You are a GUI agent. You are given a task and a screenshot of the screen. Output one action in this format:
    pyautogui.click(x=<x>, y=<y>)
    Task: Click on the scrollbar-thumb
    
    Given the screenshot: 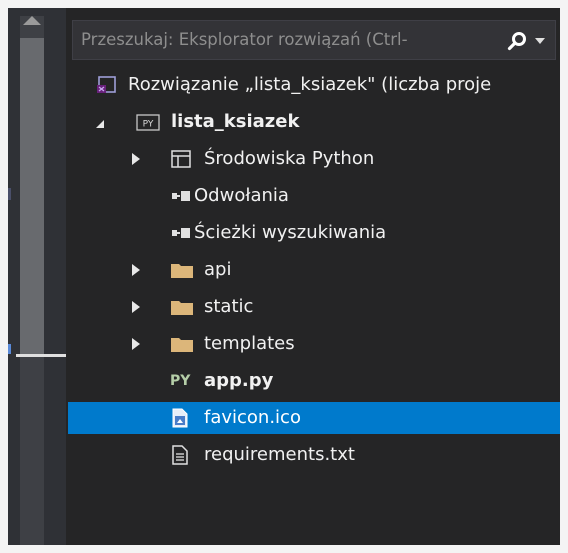 What is the action you would take?
    pyautogui.click(x=32, y=196)
    